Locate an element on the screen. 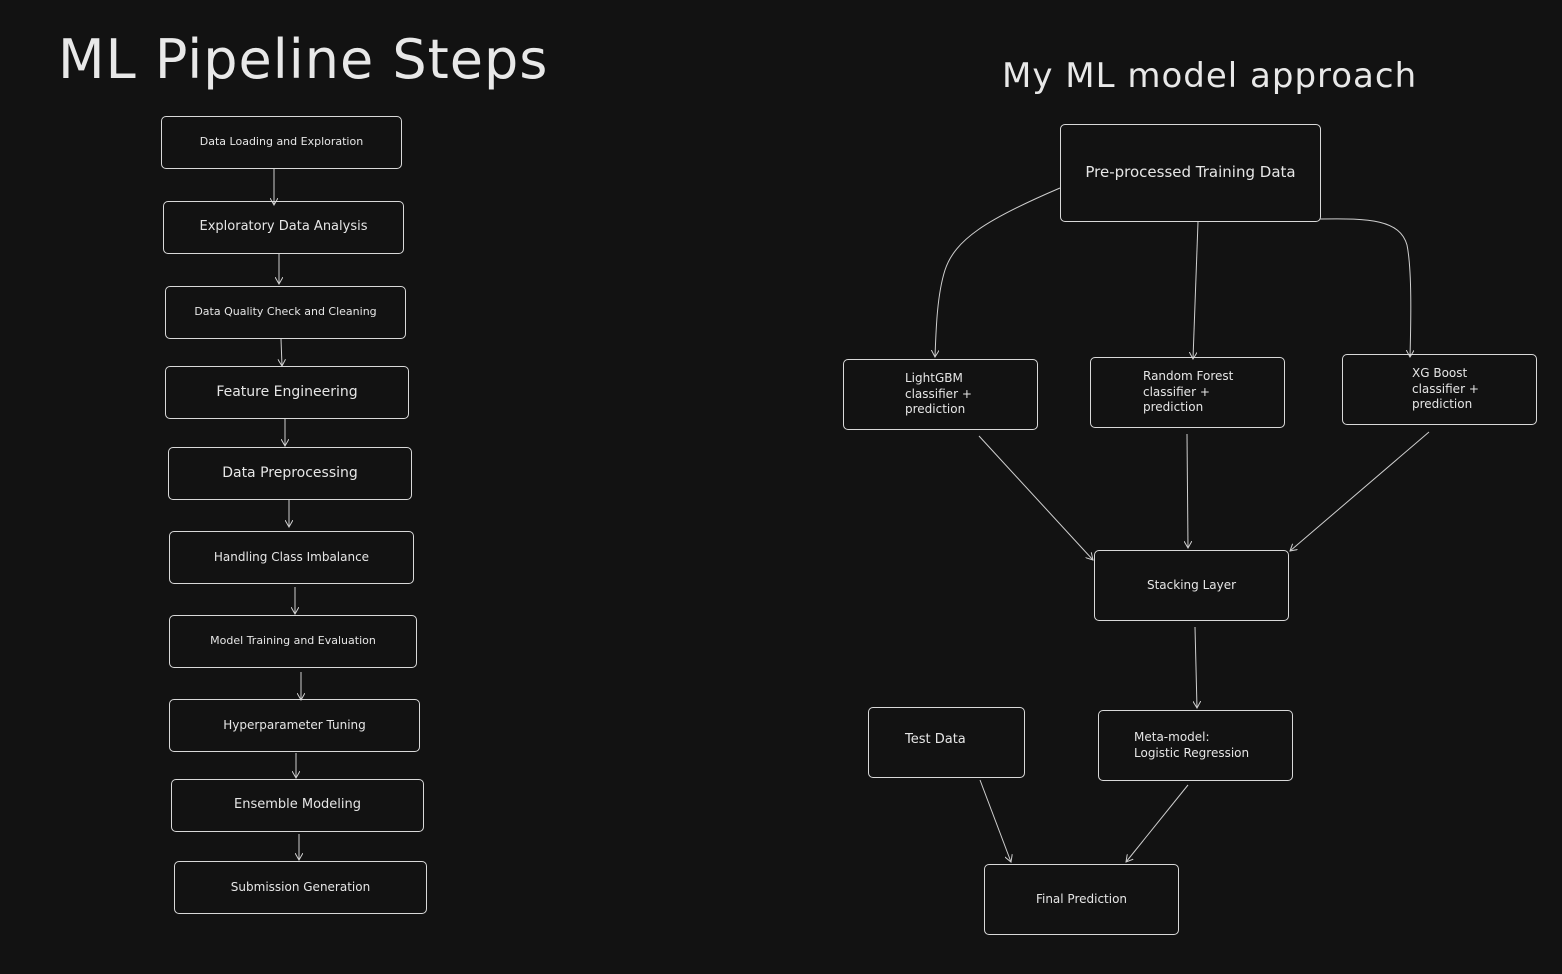 The height and width of the screenshot is (974, 1562). node-stacking-layer: Stacking Layer is located at coordinates (1191, 585).